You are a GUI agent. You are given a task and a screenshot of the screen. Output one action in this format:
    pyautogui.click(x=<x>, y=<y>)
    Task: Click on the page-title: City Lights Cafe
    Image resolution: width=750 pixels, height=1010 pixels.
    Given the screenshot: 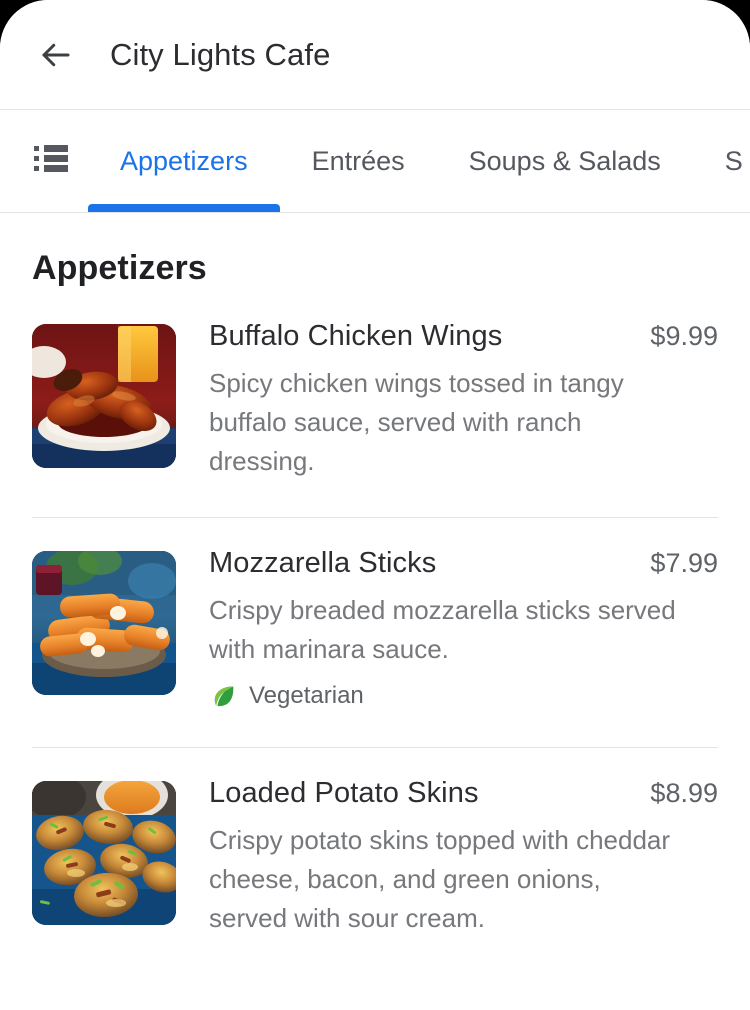 What is the action you would take?
    pyautogui.click(x=220, y=54)
    